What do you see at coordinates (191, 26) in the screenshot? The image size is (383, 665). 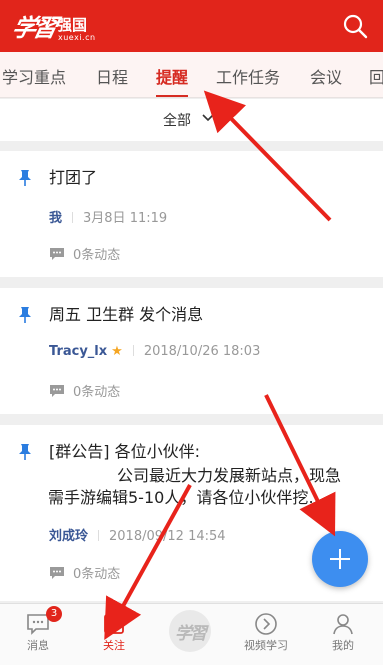 I see `top-bar: 学習 强国 xuexi.cn` at bounding box center [191, 26].